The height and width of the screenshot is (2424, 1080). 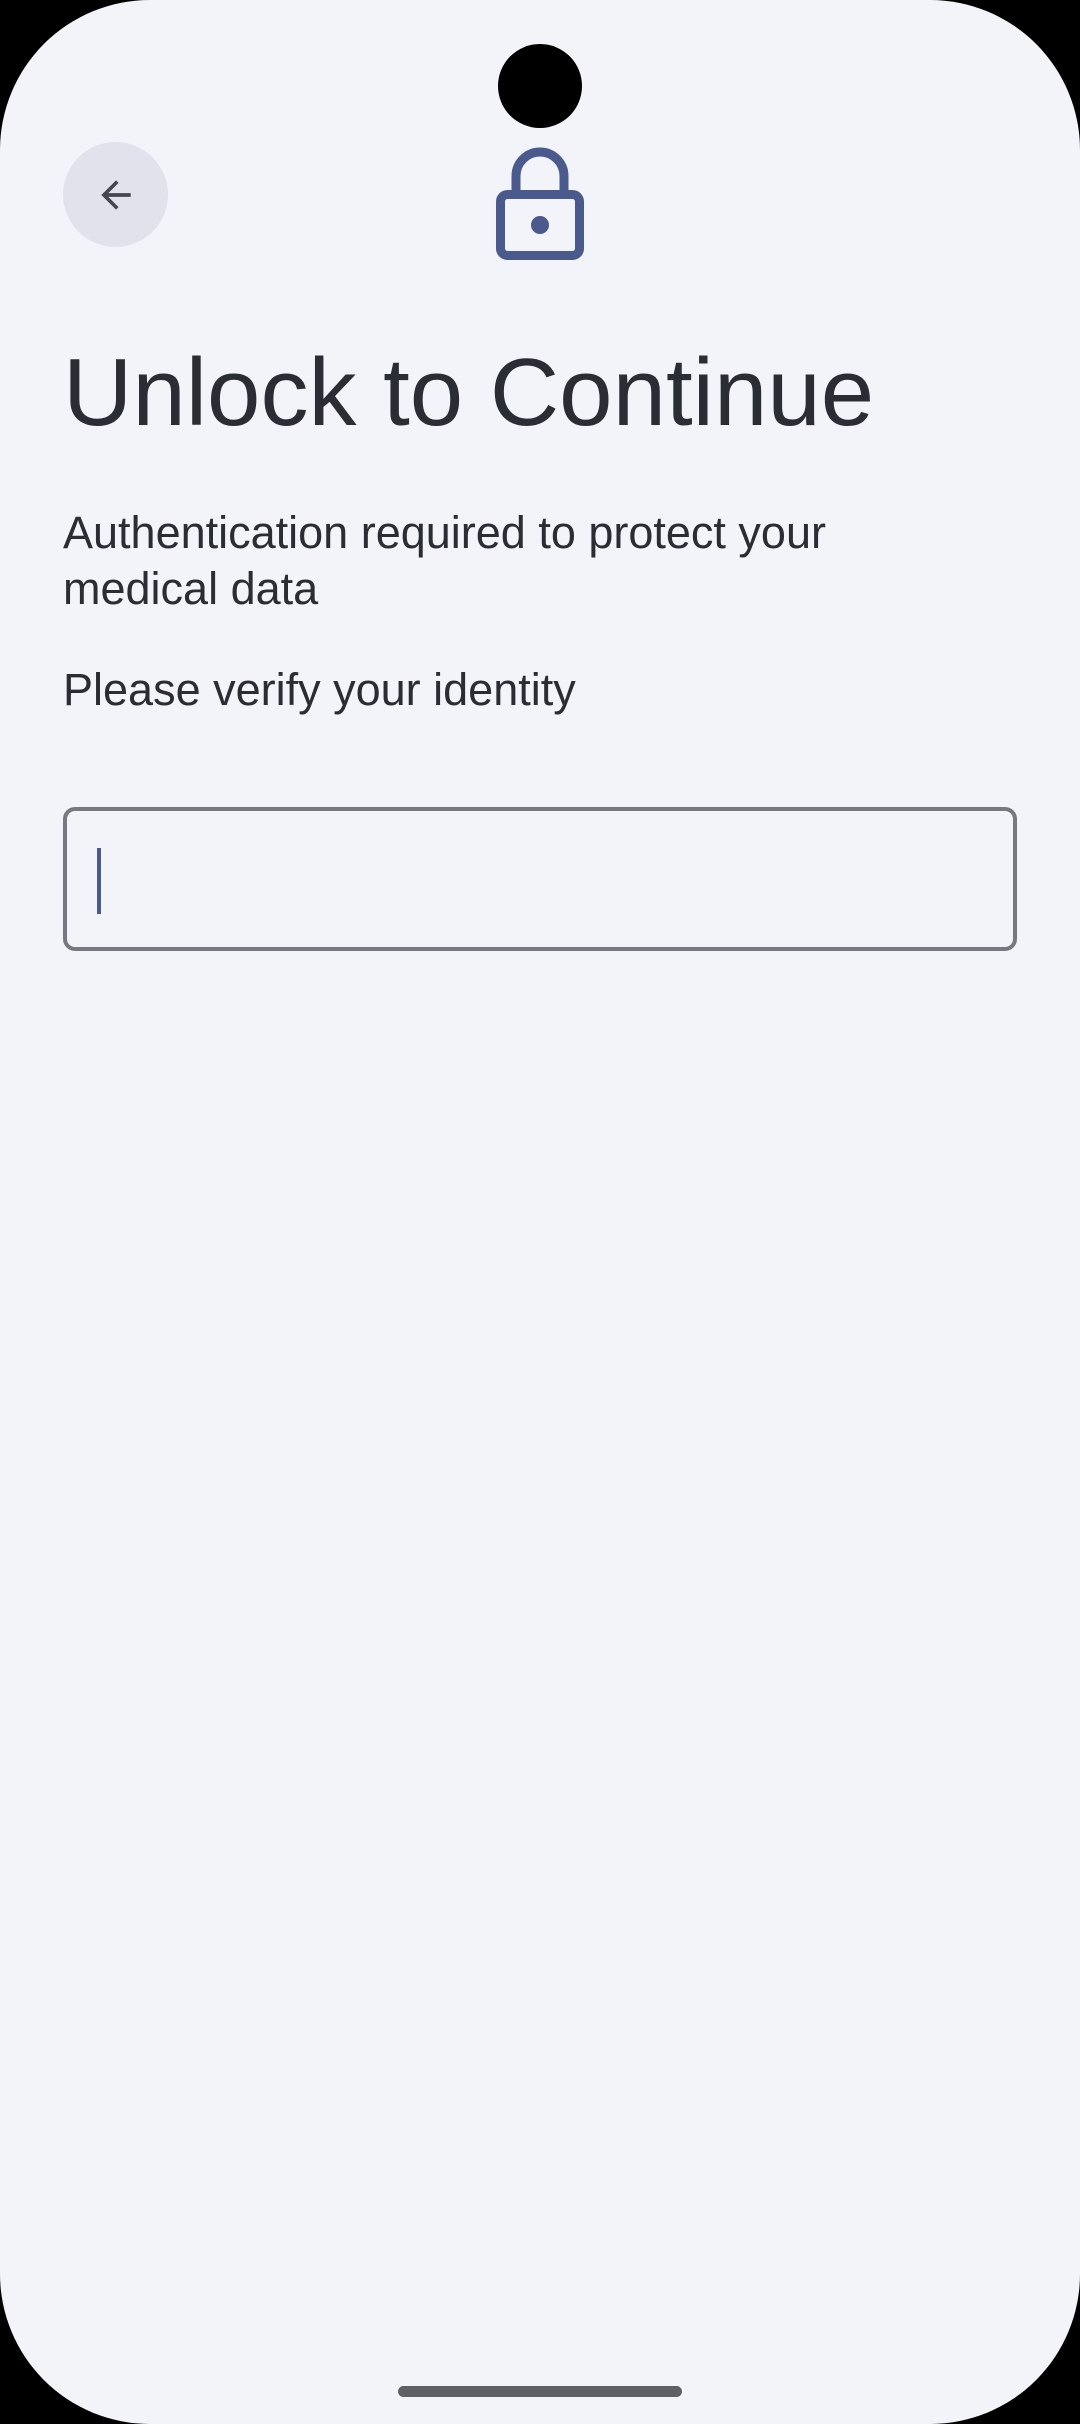 I want to click on text-cursor, so click(x=99, y=881).